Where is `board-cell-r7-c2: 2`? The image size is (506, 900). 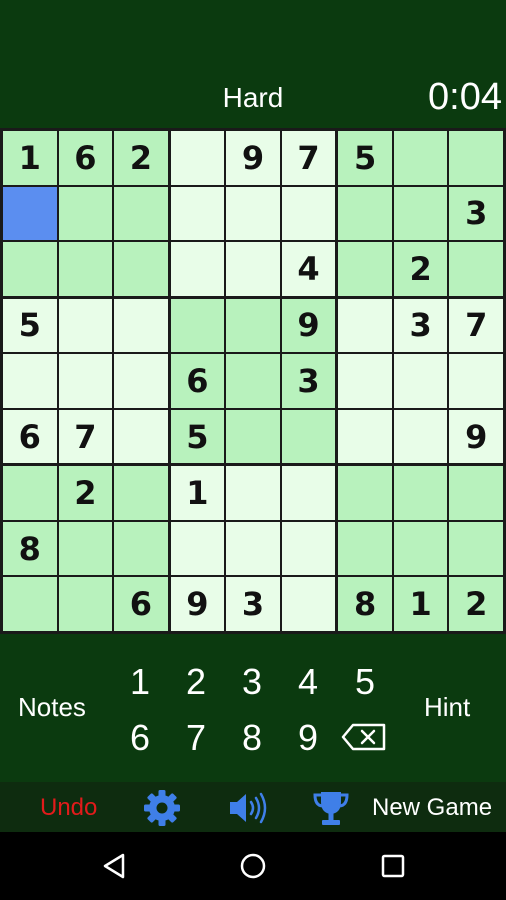
board-cell-r7-c2: 2 is located at coordinates (85, 493).